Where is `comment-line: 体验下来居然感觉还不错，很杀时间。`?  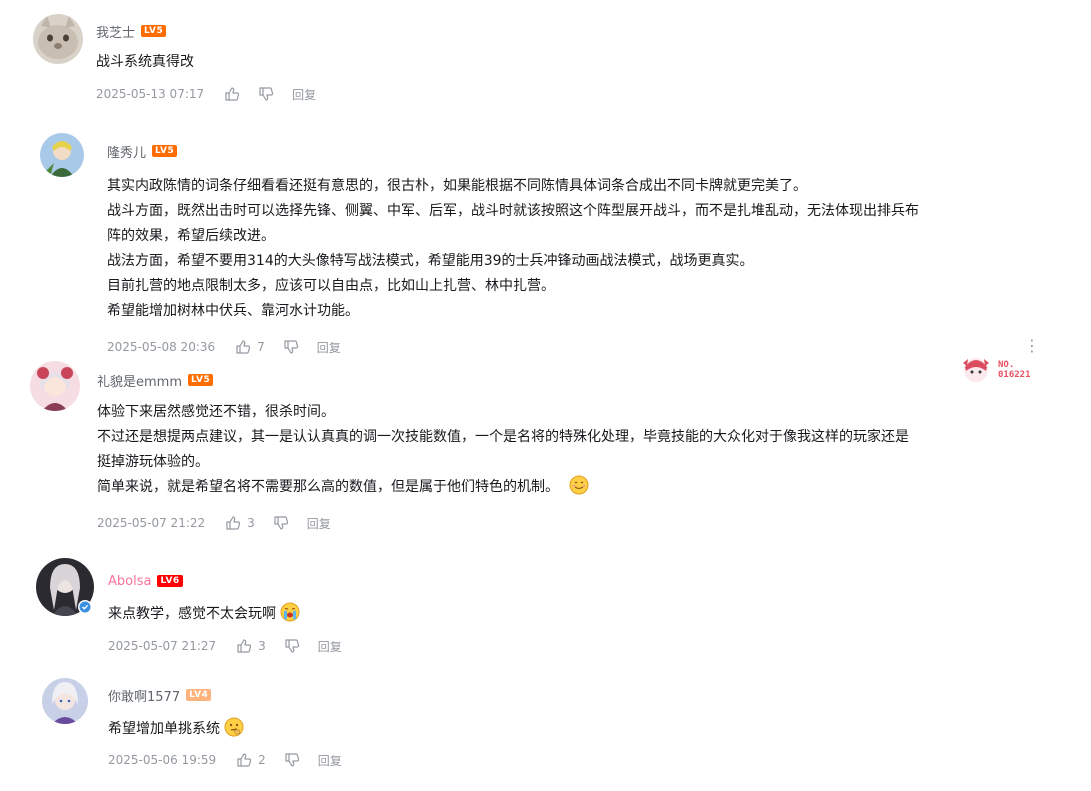 comment-line: 体验下来居然感觉还不错，很杀时间。 is located at coordinates (216, 412).